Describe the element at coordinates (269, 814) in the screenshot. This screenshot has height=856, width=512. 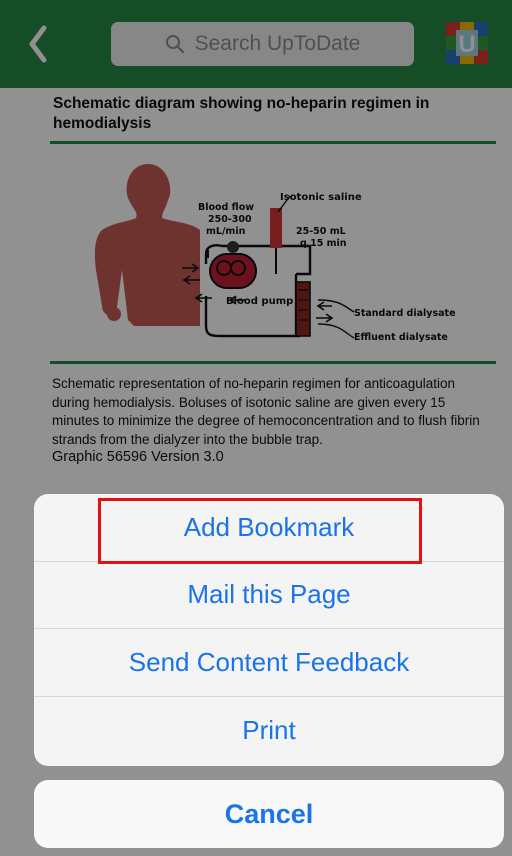
I see `cancel-button: Cancel` at that location.